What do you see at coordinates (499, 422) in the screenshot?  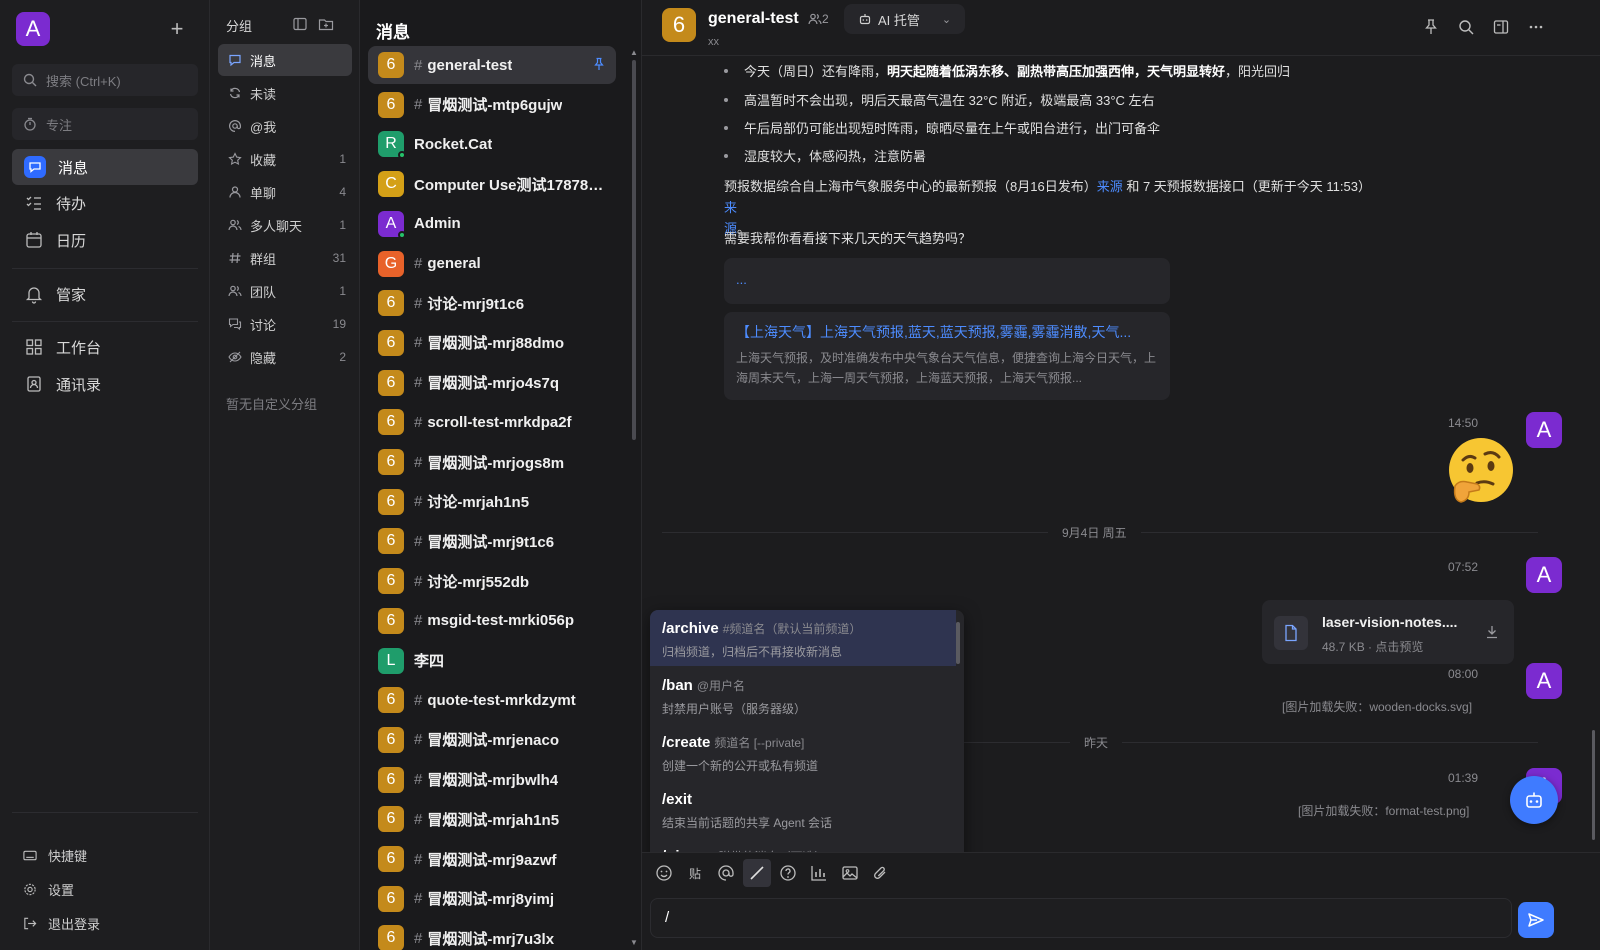 I see `channel-name: scroll-test-mrkdpa2f` at bounding box center [499, 422].